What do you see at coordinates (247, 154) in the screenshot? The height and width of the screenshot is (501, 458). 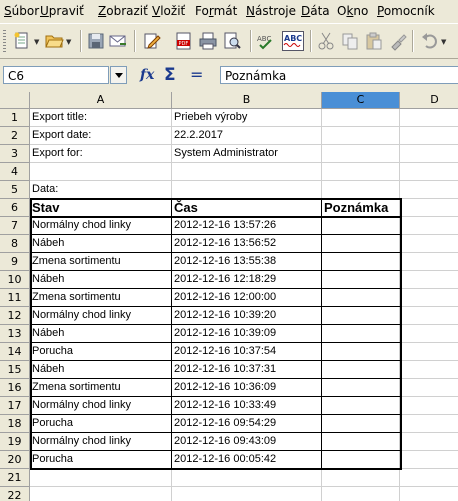 I see `cell-B3: System Administrator` at bounding box center [247, 154].